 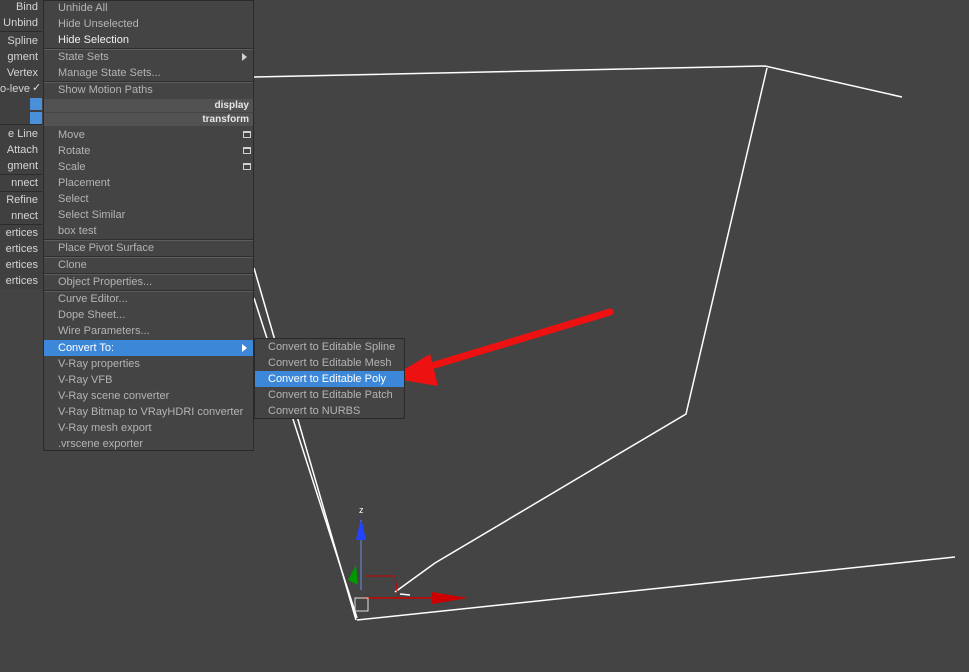 What do you see at coordinates (148, 183) in the screenshot?
I see `menu-item-placement: Placement` at bounding box center [148, 183].